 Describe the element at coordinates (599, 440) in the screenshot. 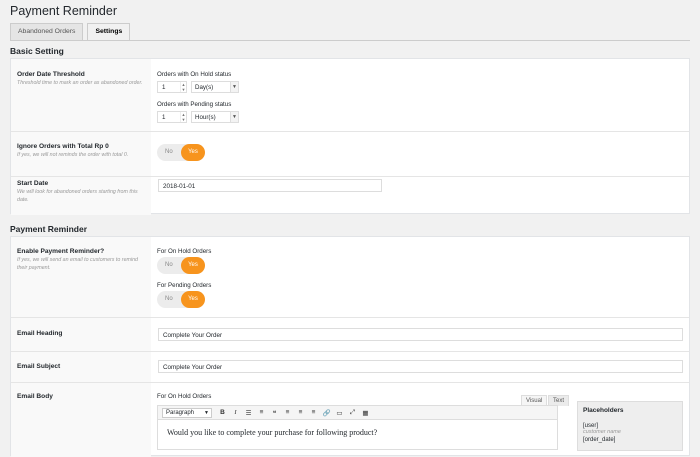

I see `placeholder-tag: [order_date]` at that location.